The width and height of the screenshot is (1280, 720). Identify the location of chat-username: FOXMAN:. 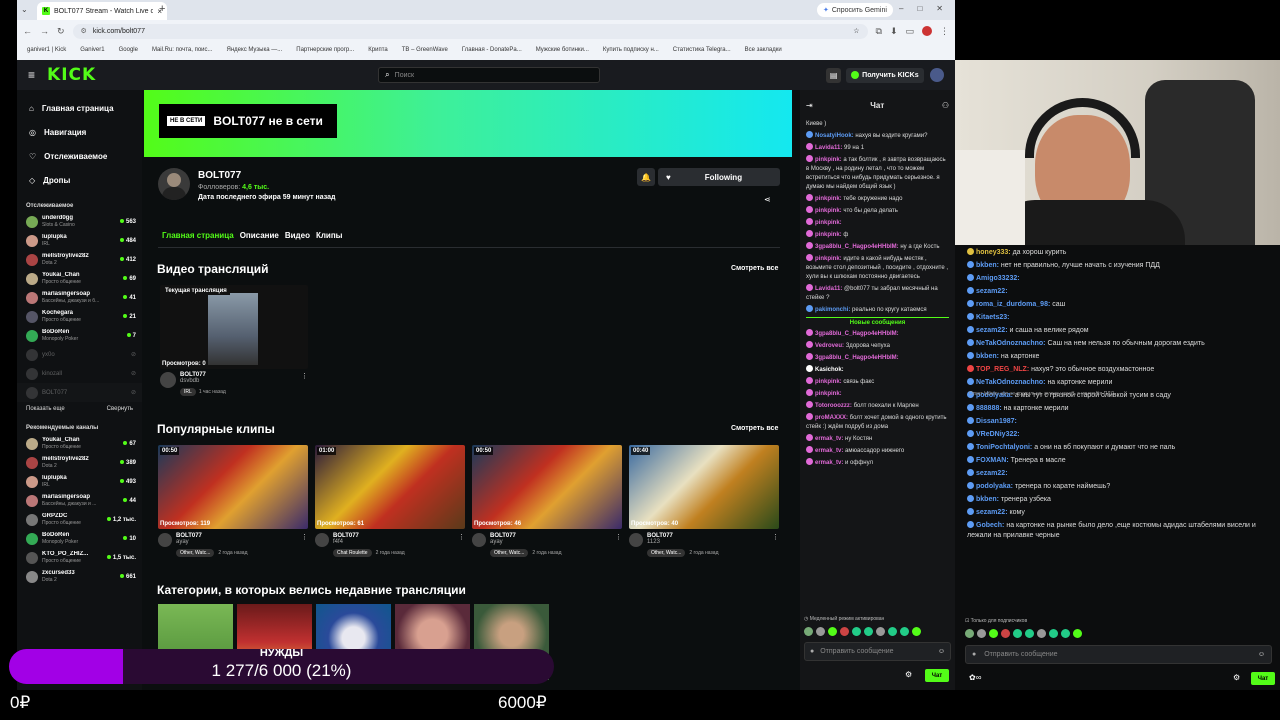
(992, 460).